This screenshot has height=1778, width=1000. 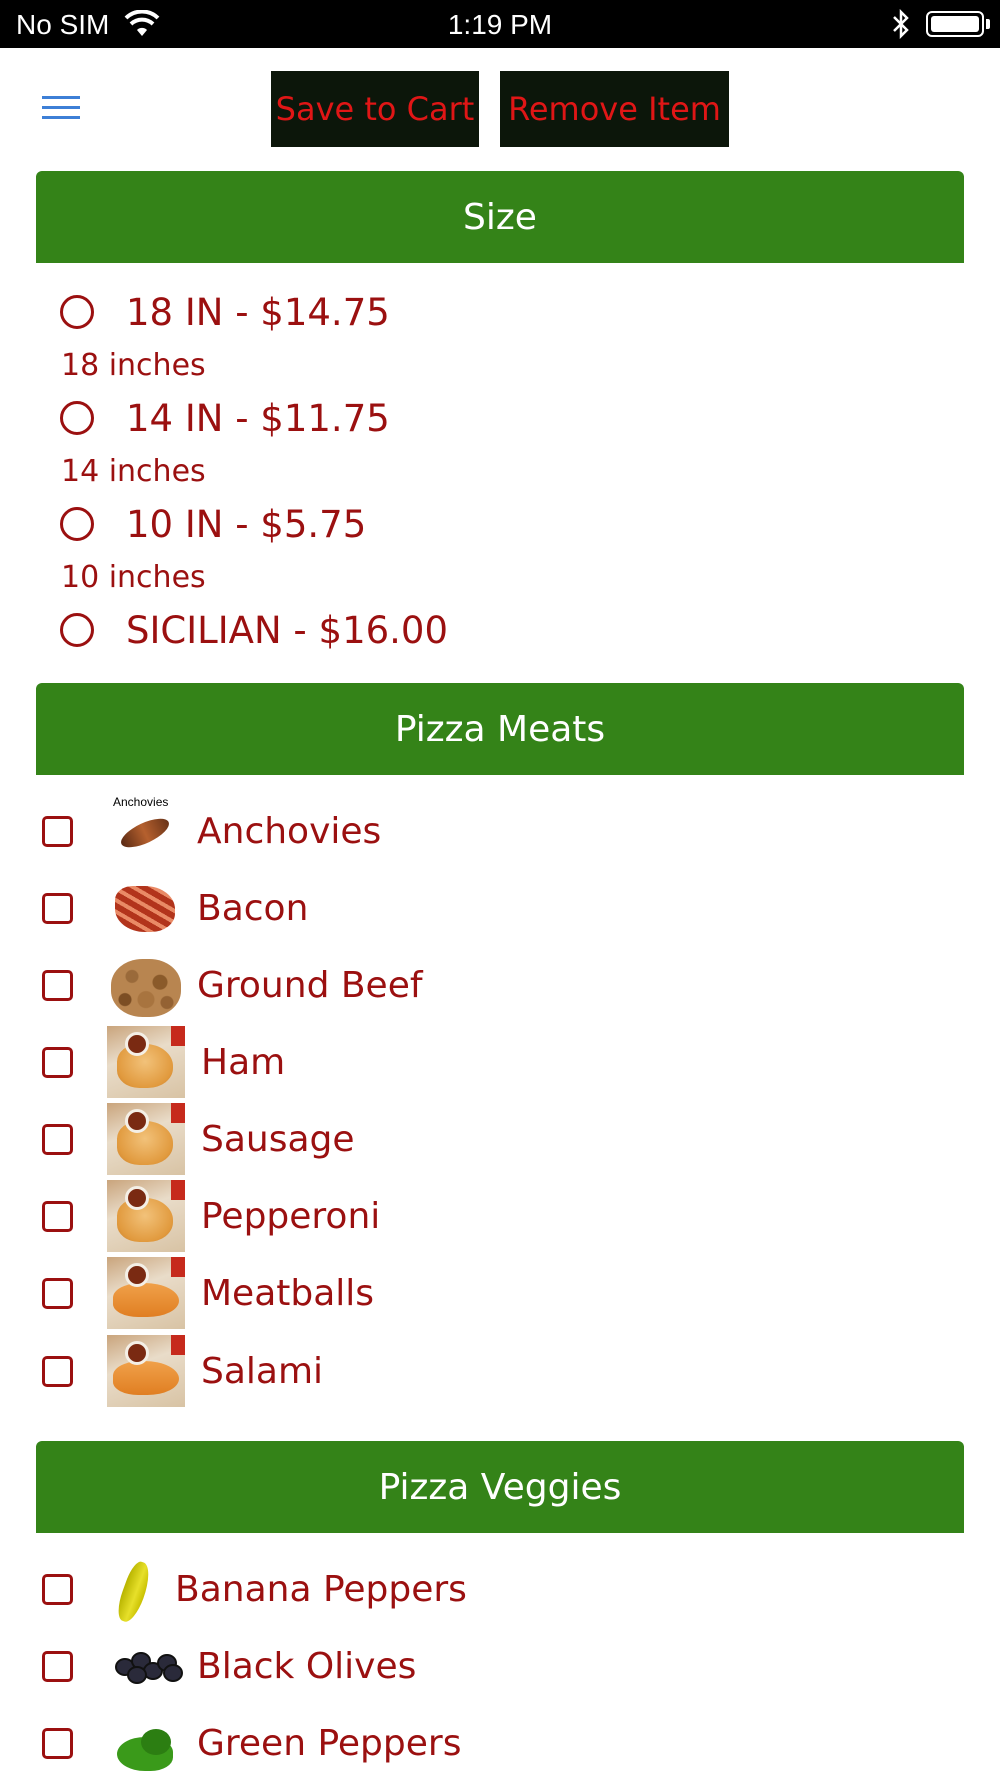 What do you see at coordinates (329, 1743) in the screenshot?
I see `topping-label: Green Peppers` at bounding box center [329, 1743].